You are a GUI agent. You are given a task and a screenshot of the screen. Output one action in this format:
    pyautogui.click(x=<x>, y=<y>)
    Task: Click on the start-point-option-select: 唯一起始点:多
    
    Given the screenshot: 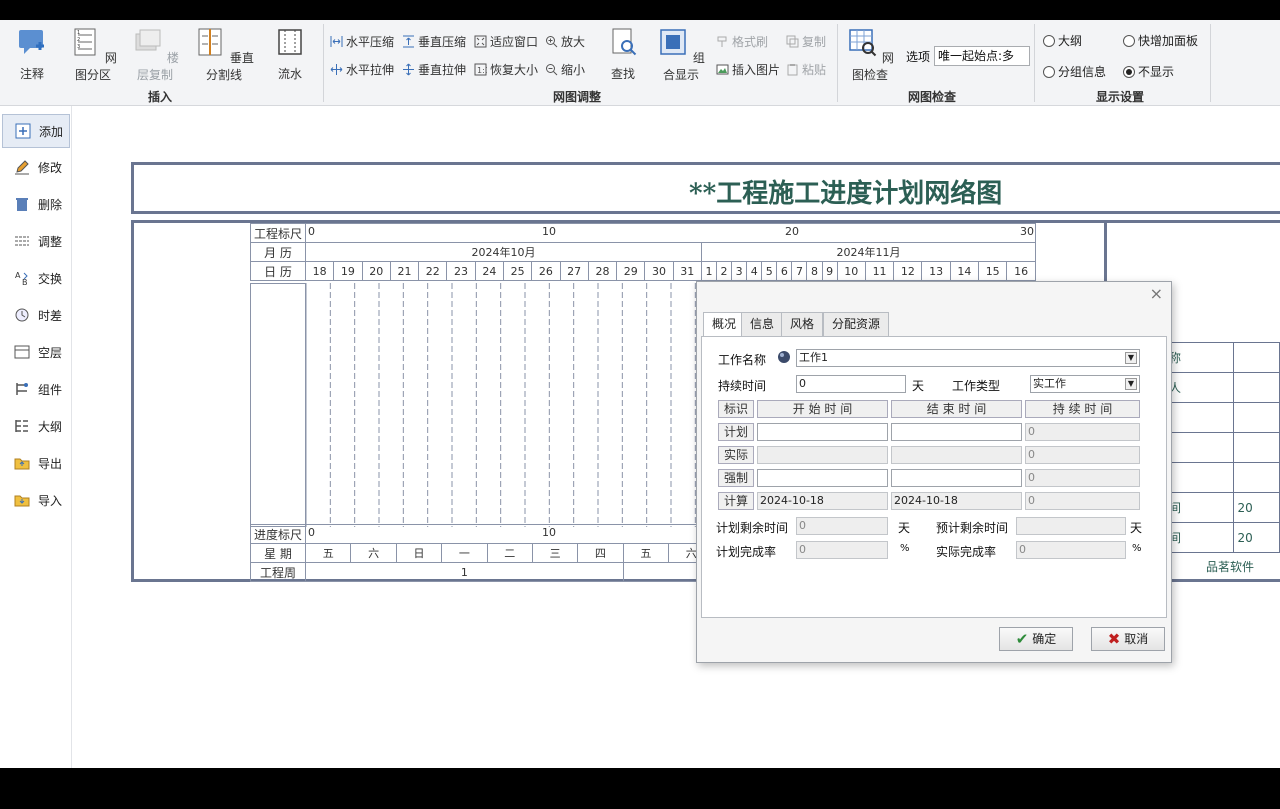 What is the action you would take?
    pyautogui.click(x=982, y=56)
    